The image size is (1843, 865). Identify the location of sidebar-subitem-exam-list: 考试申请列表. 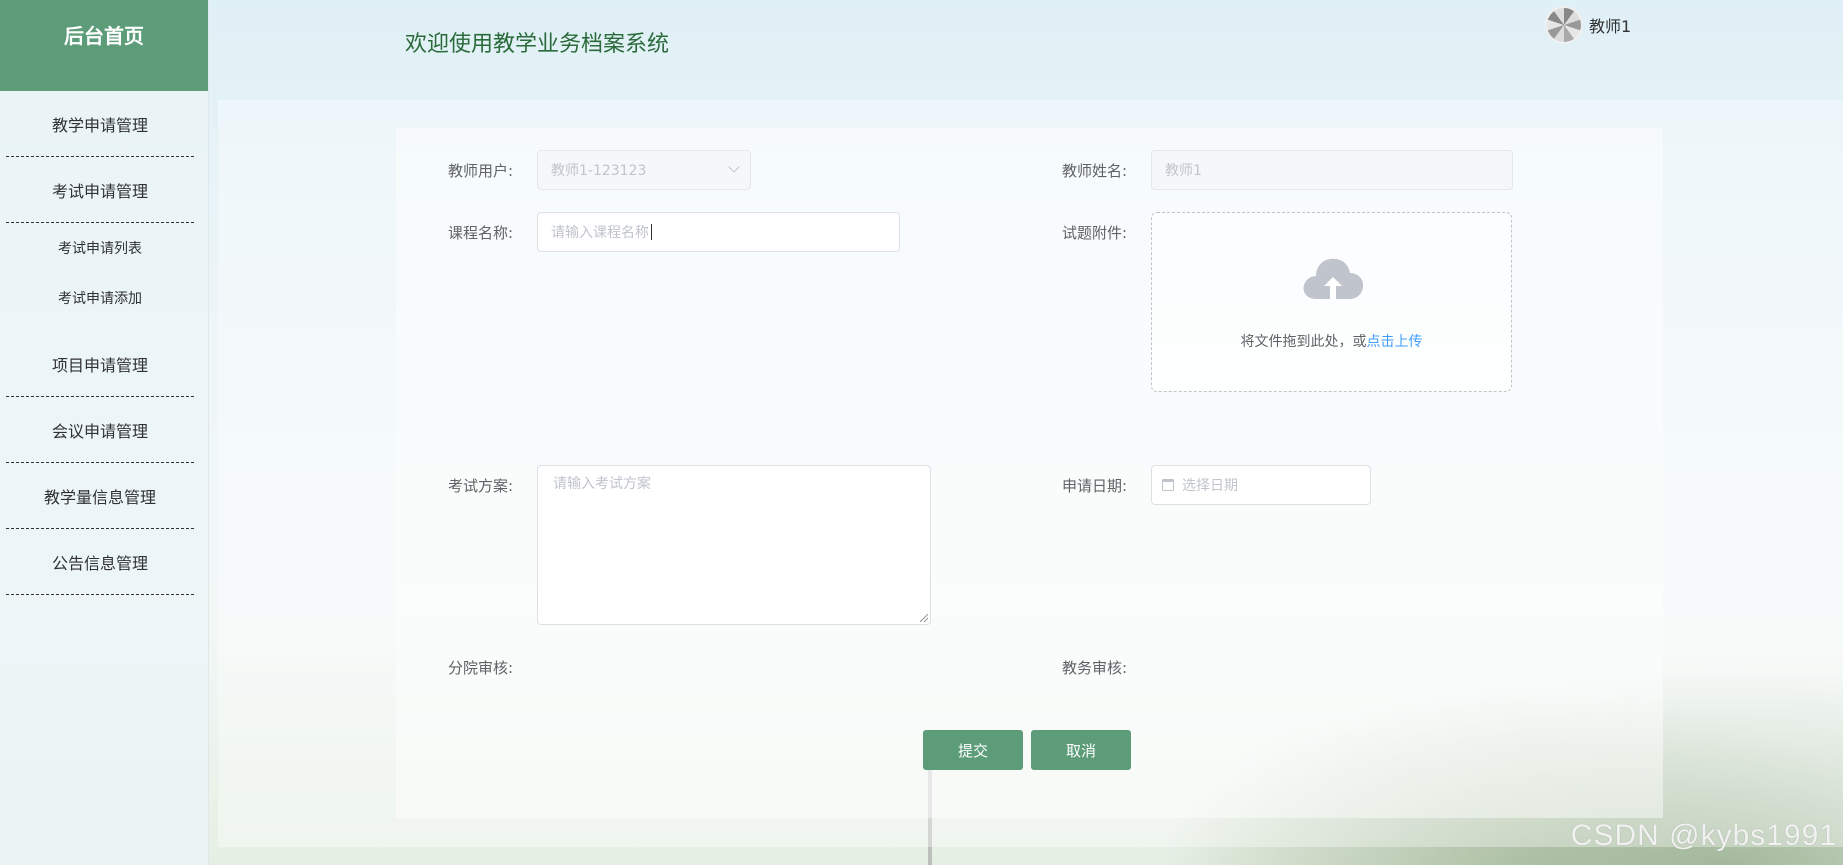
(100, 248).